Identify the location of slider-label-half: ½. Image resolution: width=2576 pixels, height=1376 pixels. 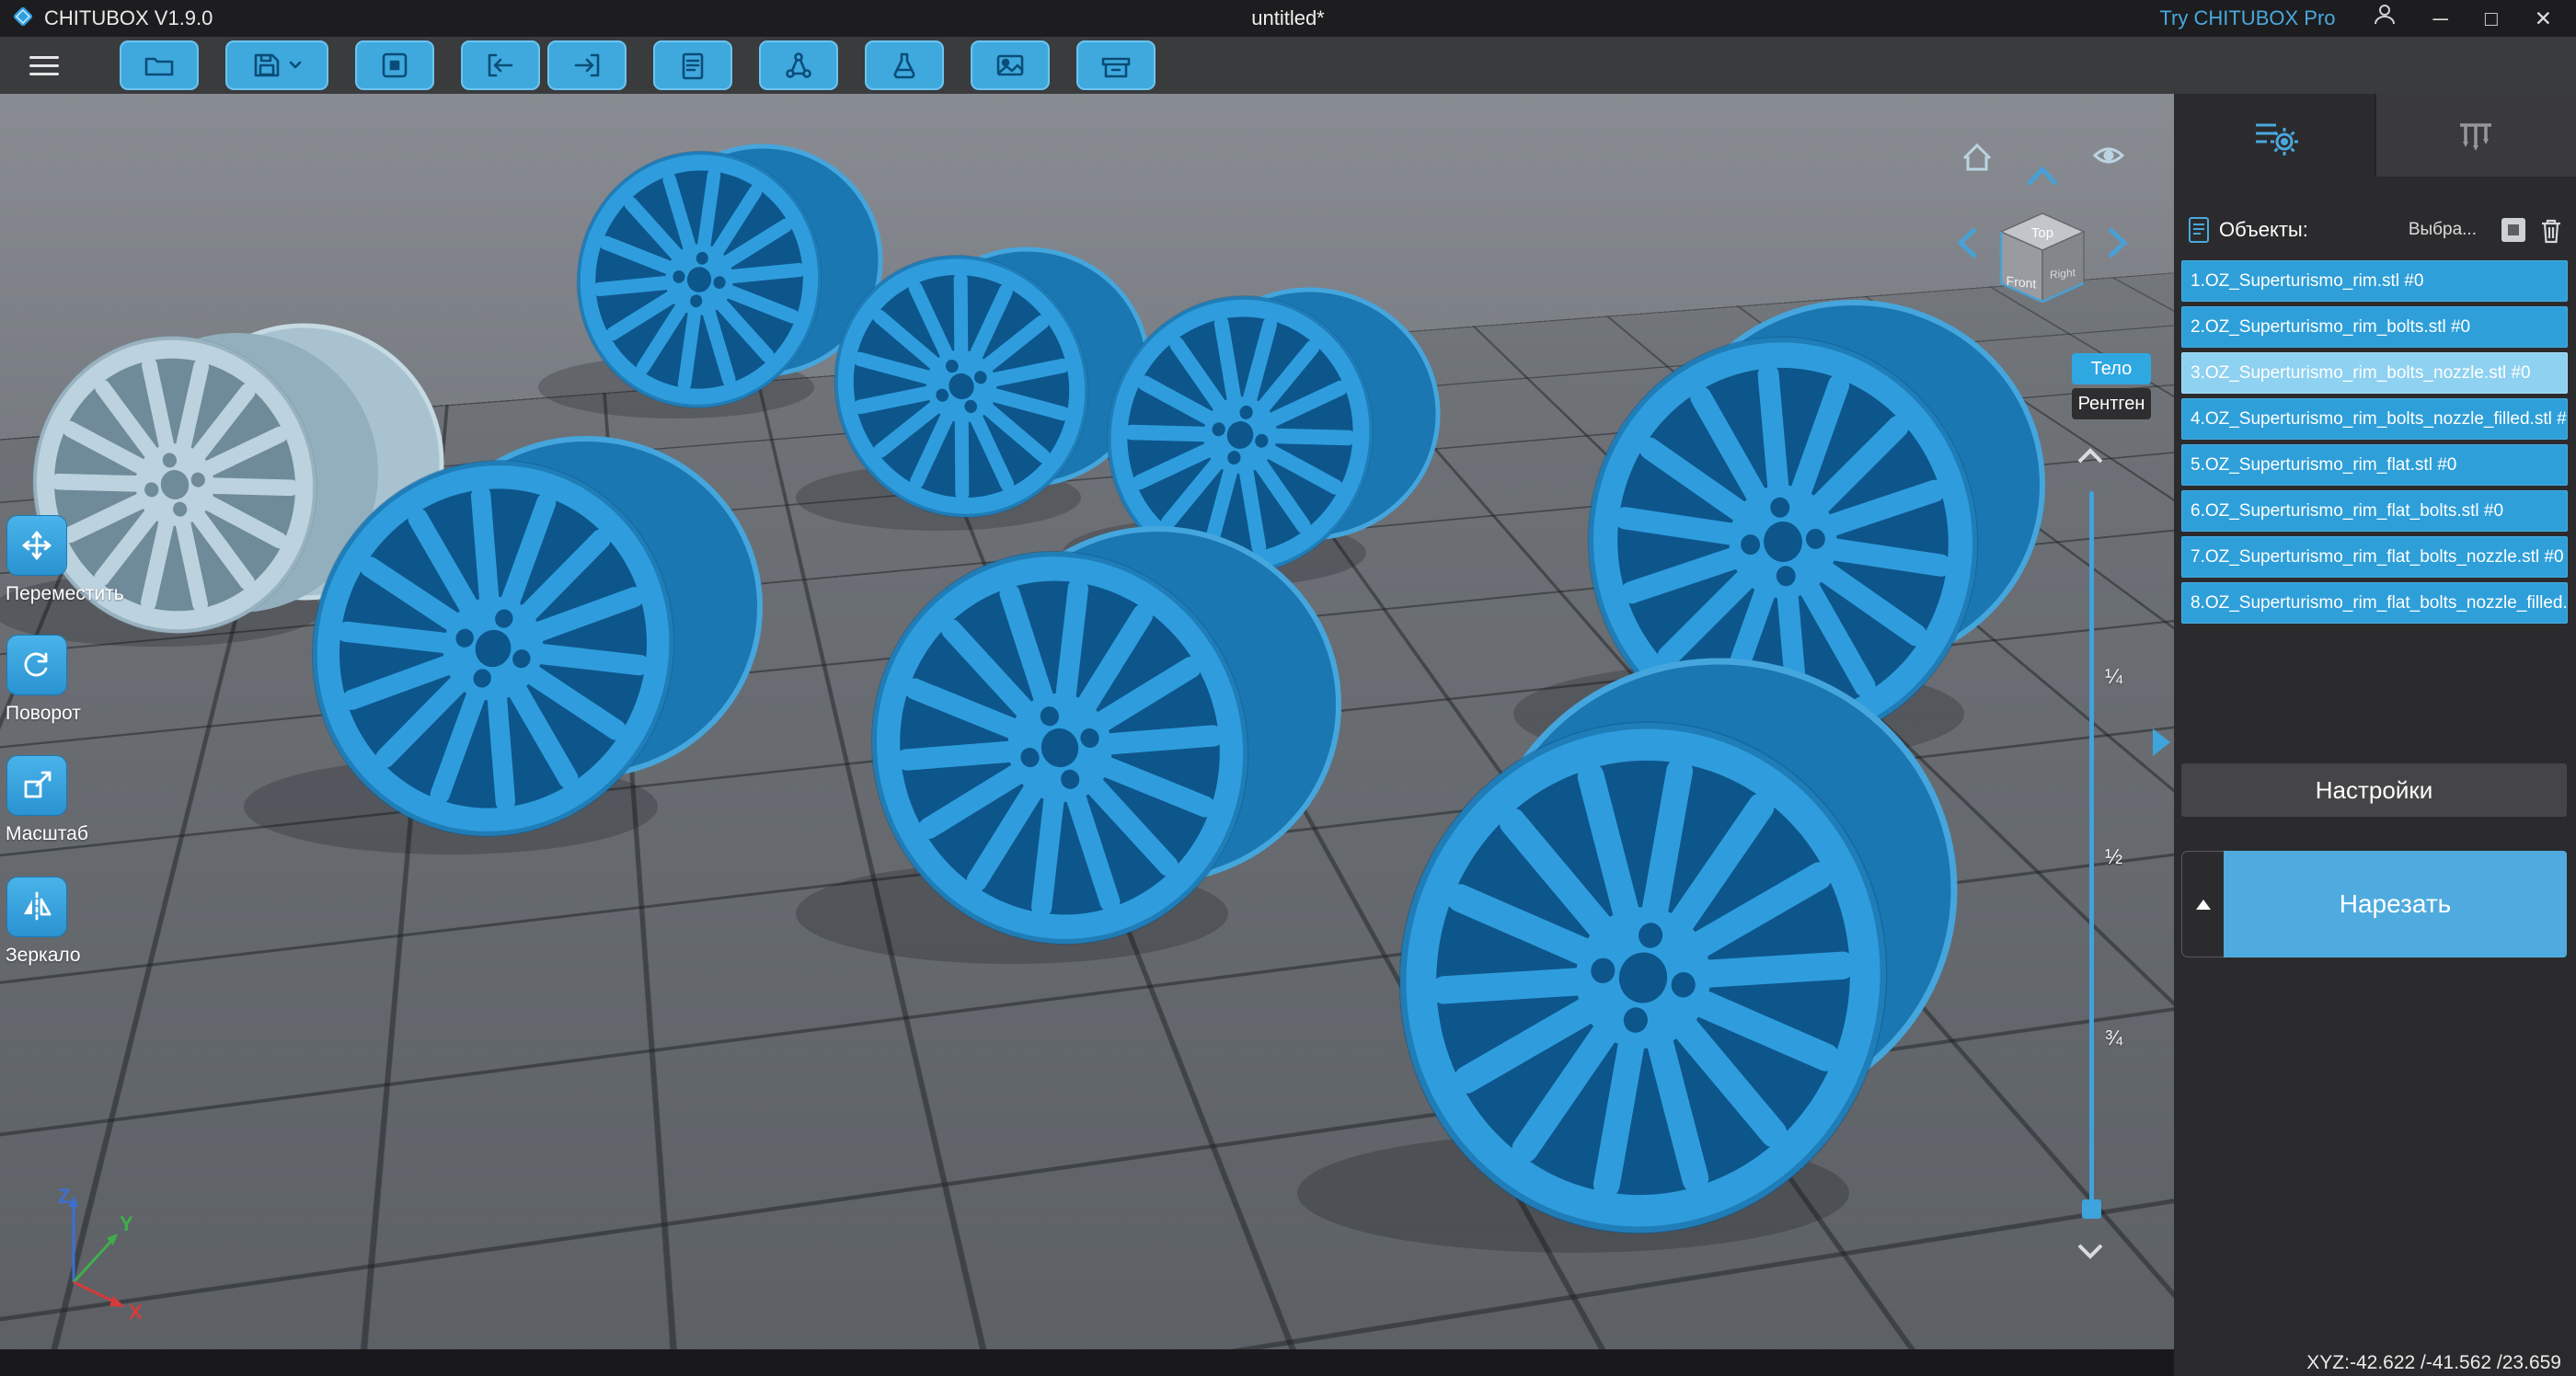
(2114, 856).